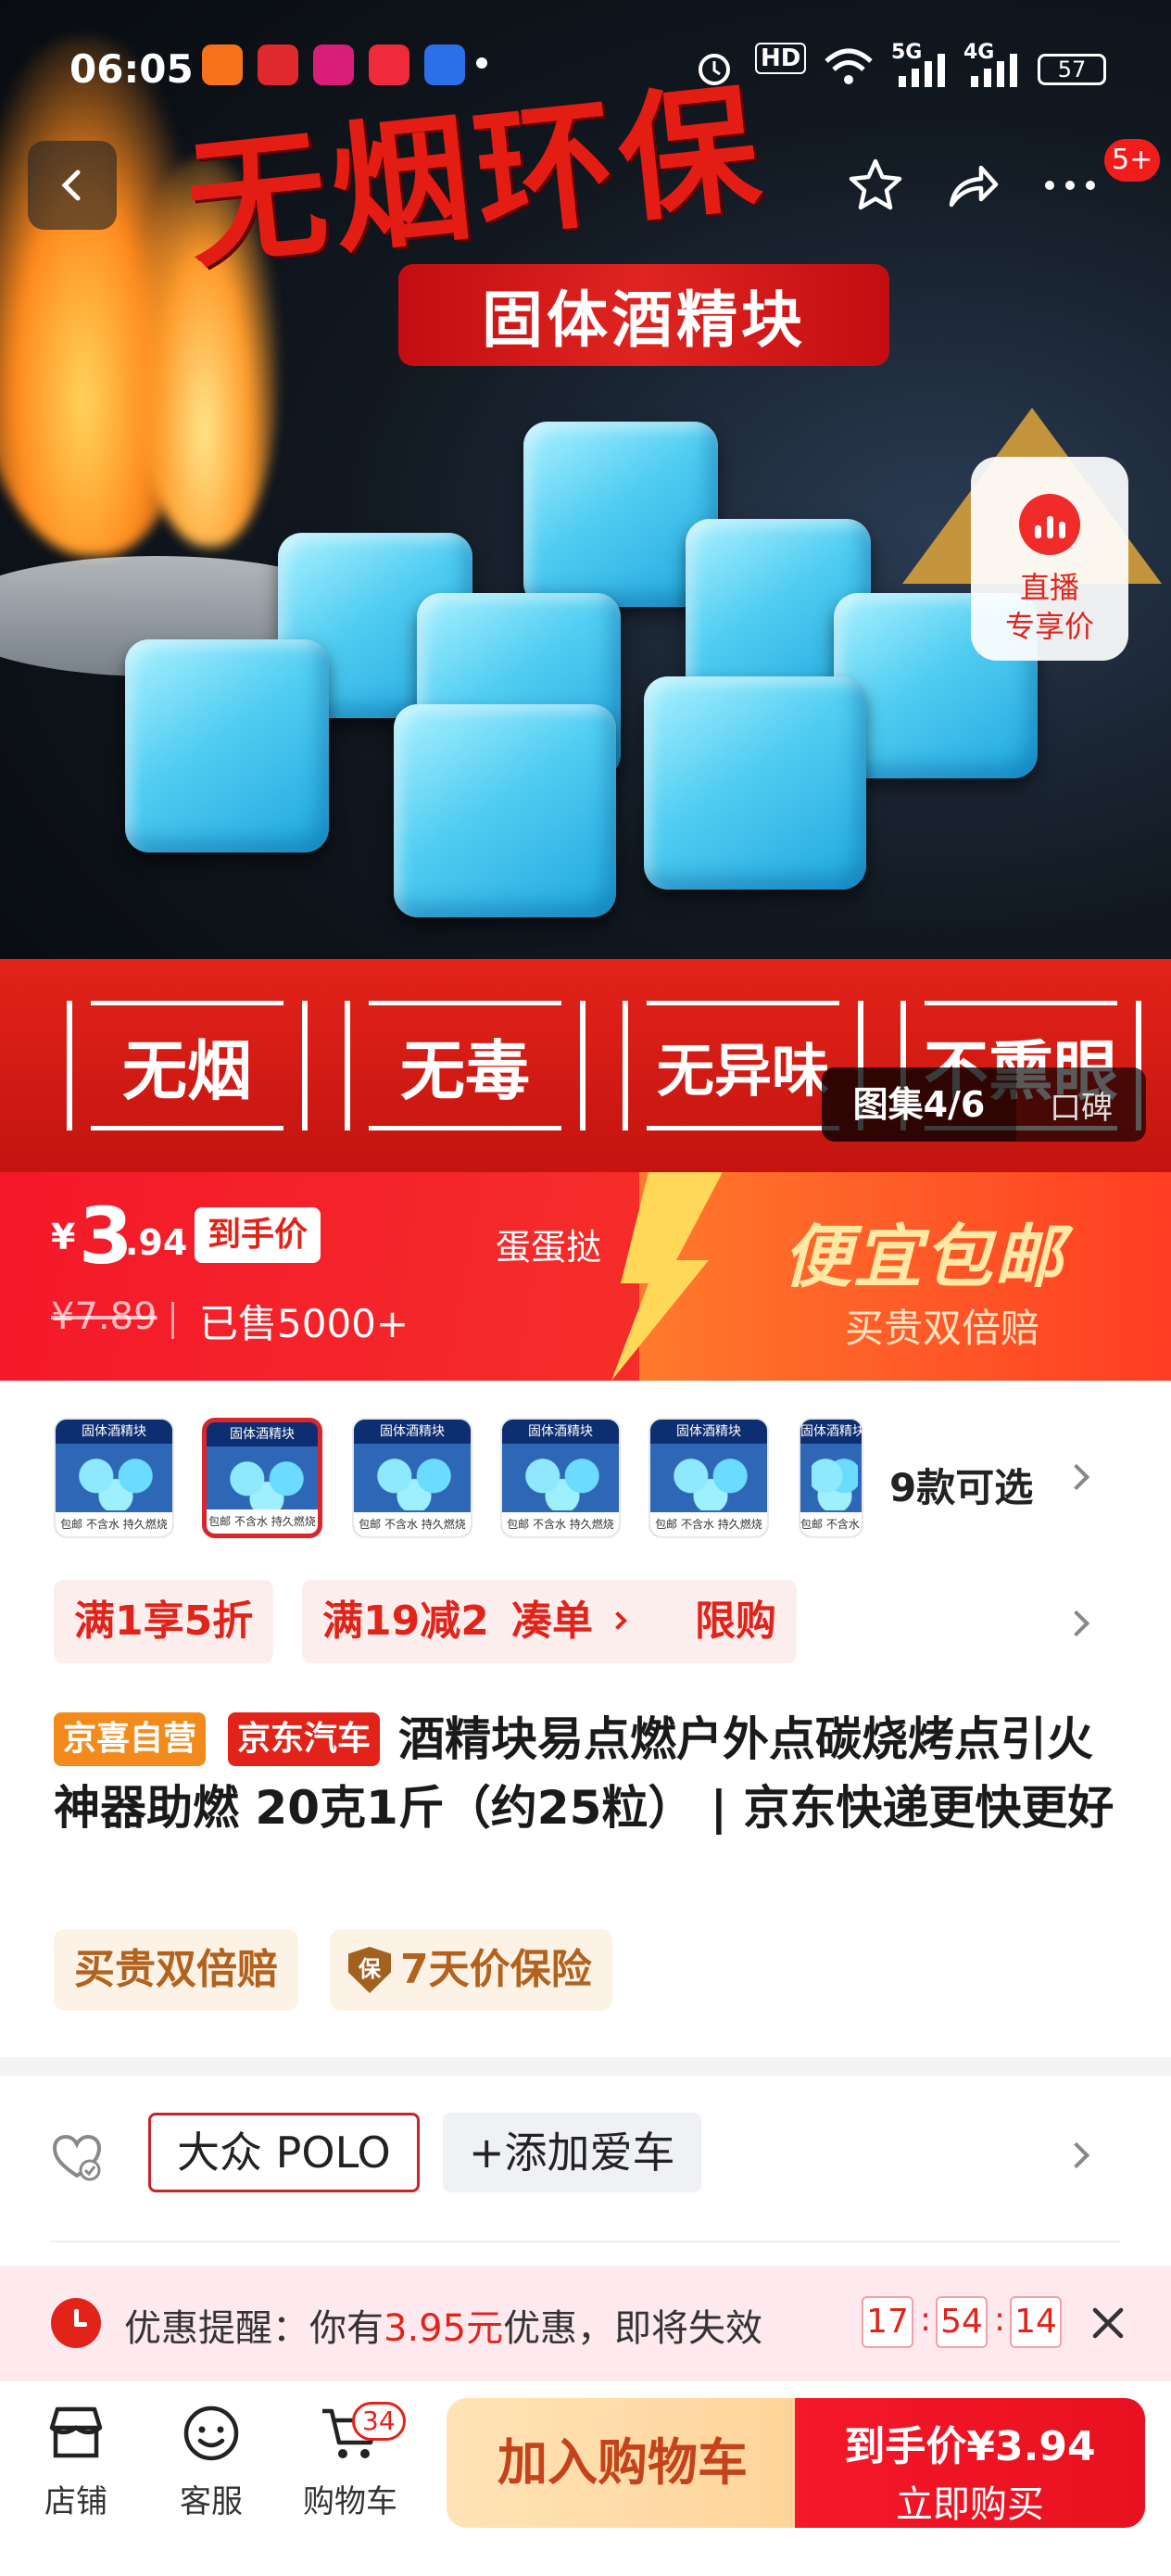  Describe the element at coordinates (496, 1970) in the screenshot. I see `price-protection-label: 7天价保险` at that location.